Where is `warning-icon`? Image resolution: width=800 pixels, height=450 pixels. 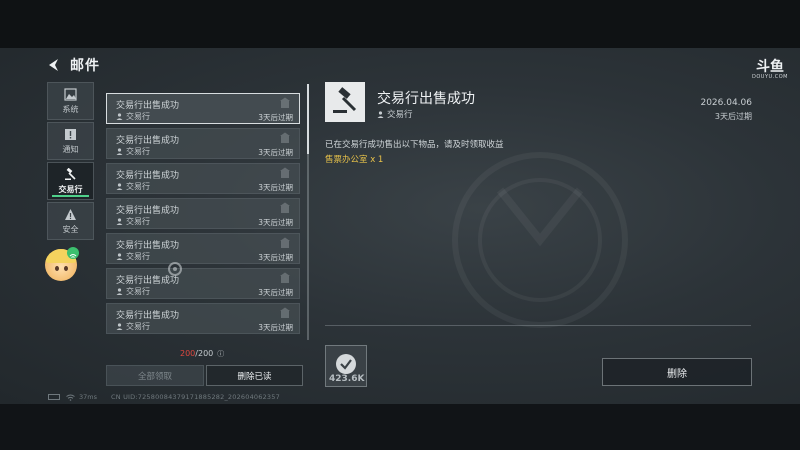
warning-icon is located at coordinates (70, 214).